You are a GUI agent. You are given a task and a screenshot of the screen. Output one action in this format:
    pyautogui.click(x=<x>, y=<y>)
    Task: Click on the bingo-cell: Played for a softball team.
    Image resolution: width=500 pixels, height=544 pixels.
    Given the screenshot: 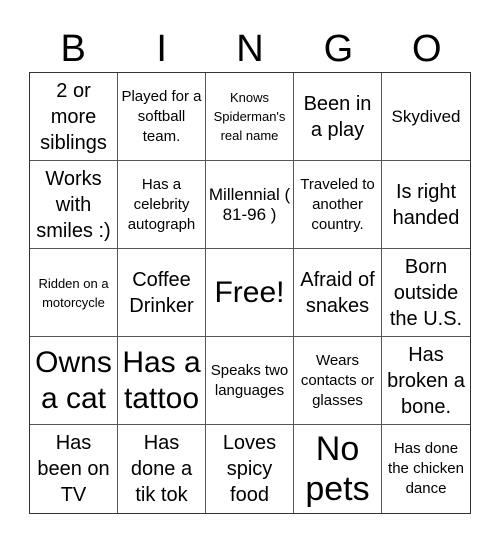 What is the action you would take?
    pyautogui.click(x=162, y=117)
    